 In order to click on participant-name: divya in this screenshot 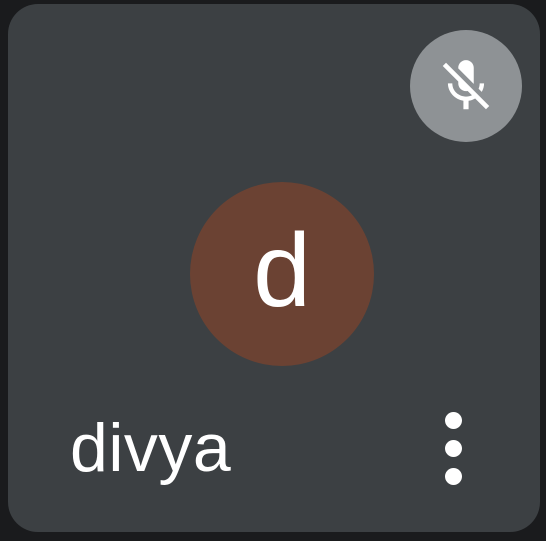, I will do `click(151, 448)`.